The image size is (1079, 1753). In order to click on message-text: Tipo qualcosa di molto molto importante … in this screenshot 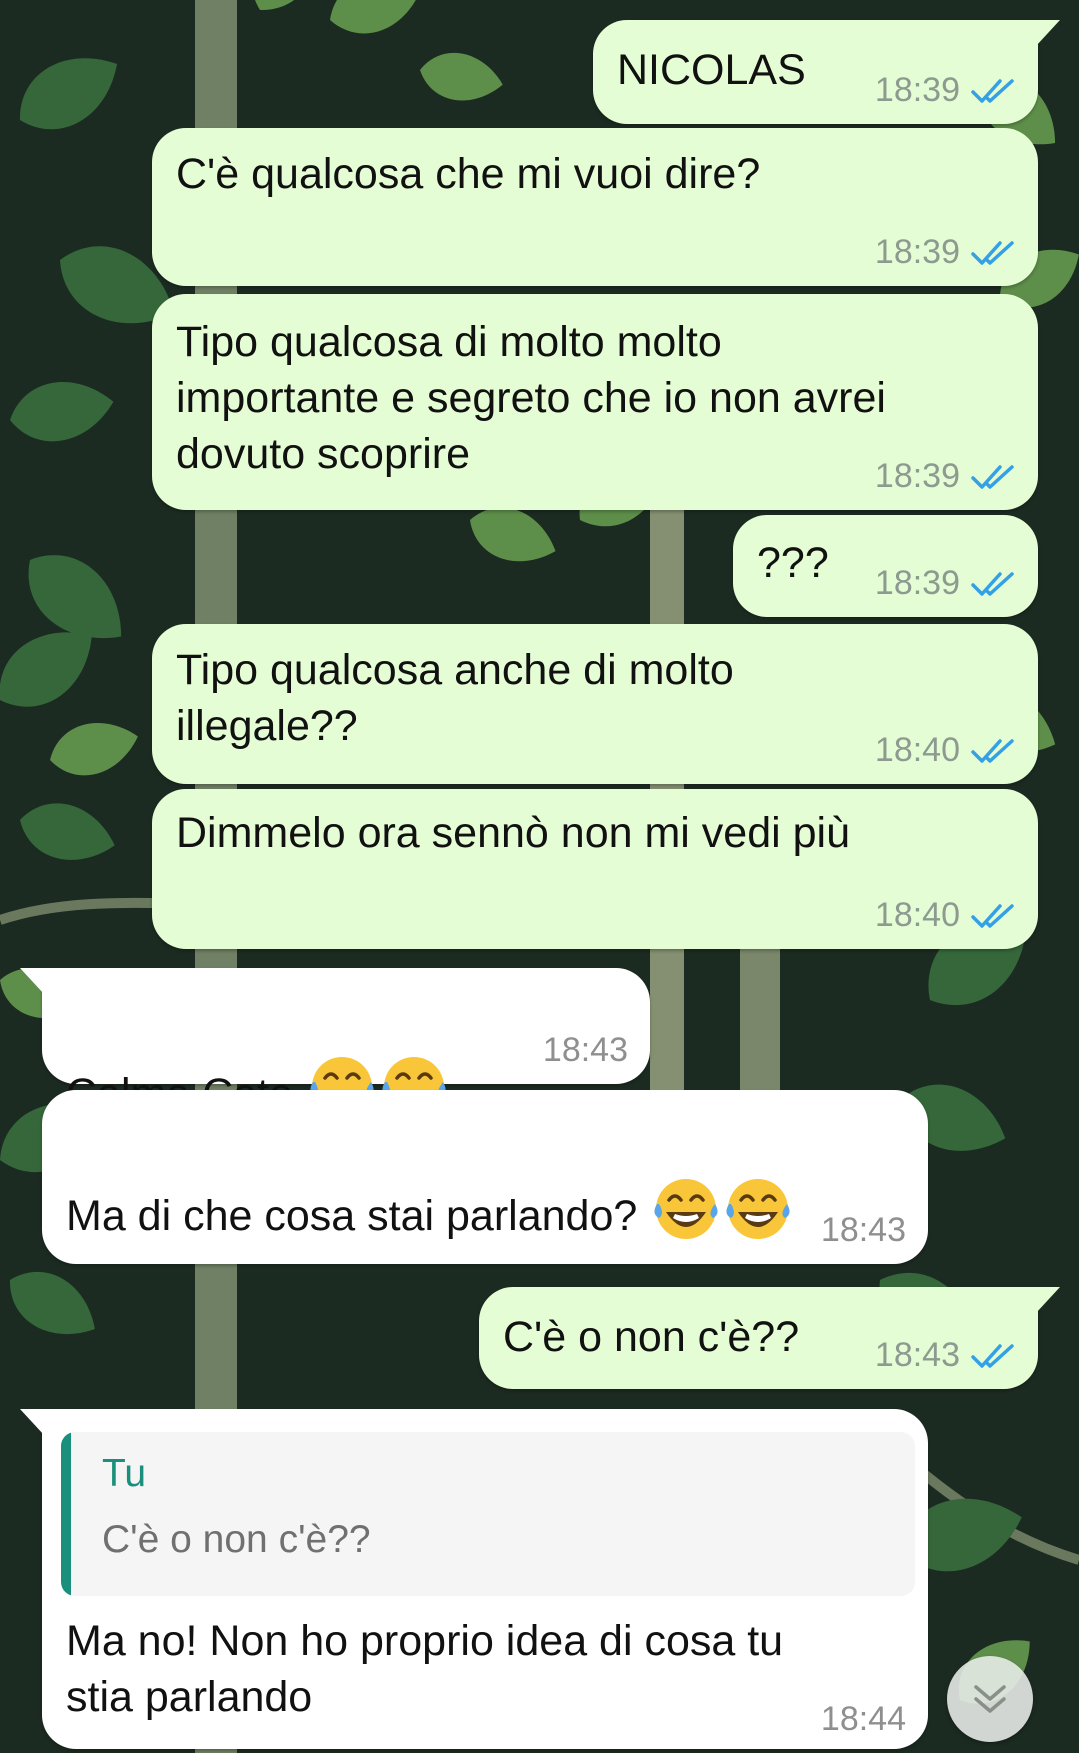, I will do `click(531, 398)`.